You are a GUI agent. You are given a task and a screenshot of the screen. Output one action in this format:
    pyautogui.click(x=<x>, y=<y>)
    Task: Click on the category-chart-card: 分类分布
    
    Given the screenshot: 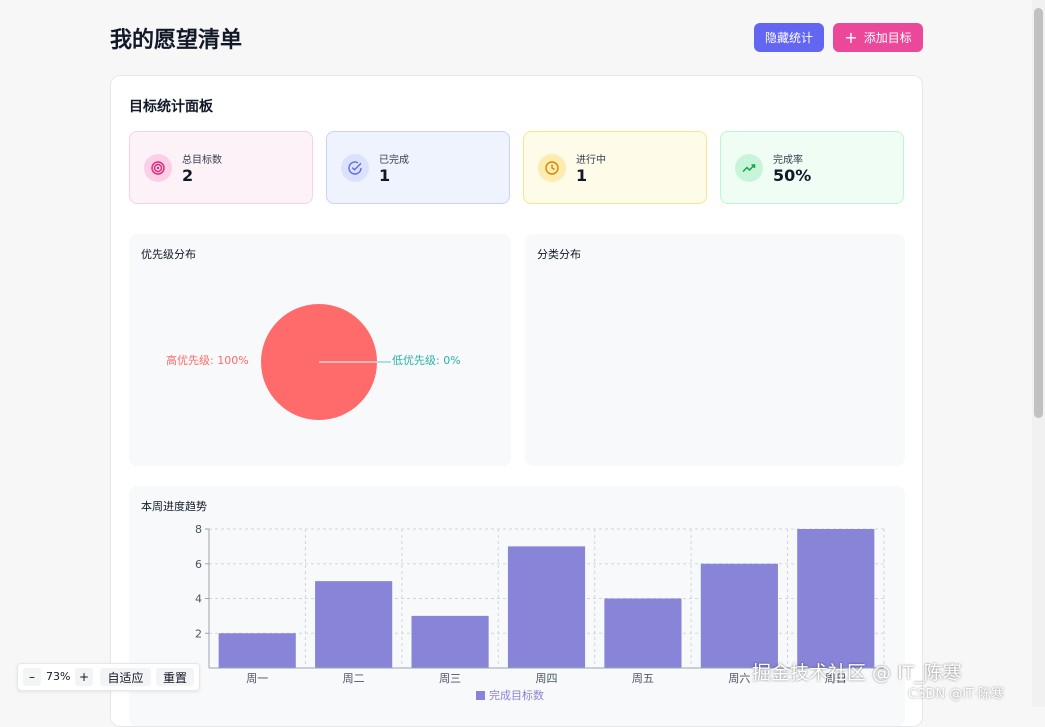 What is the action you would take?
    pyautogui.click(x=715, y=350)
    